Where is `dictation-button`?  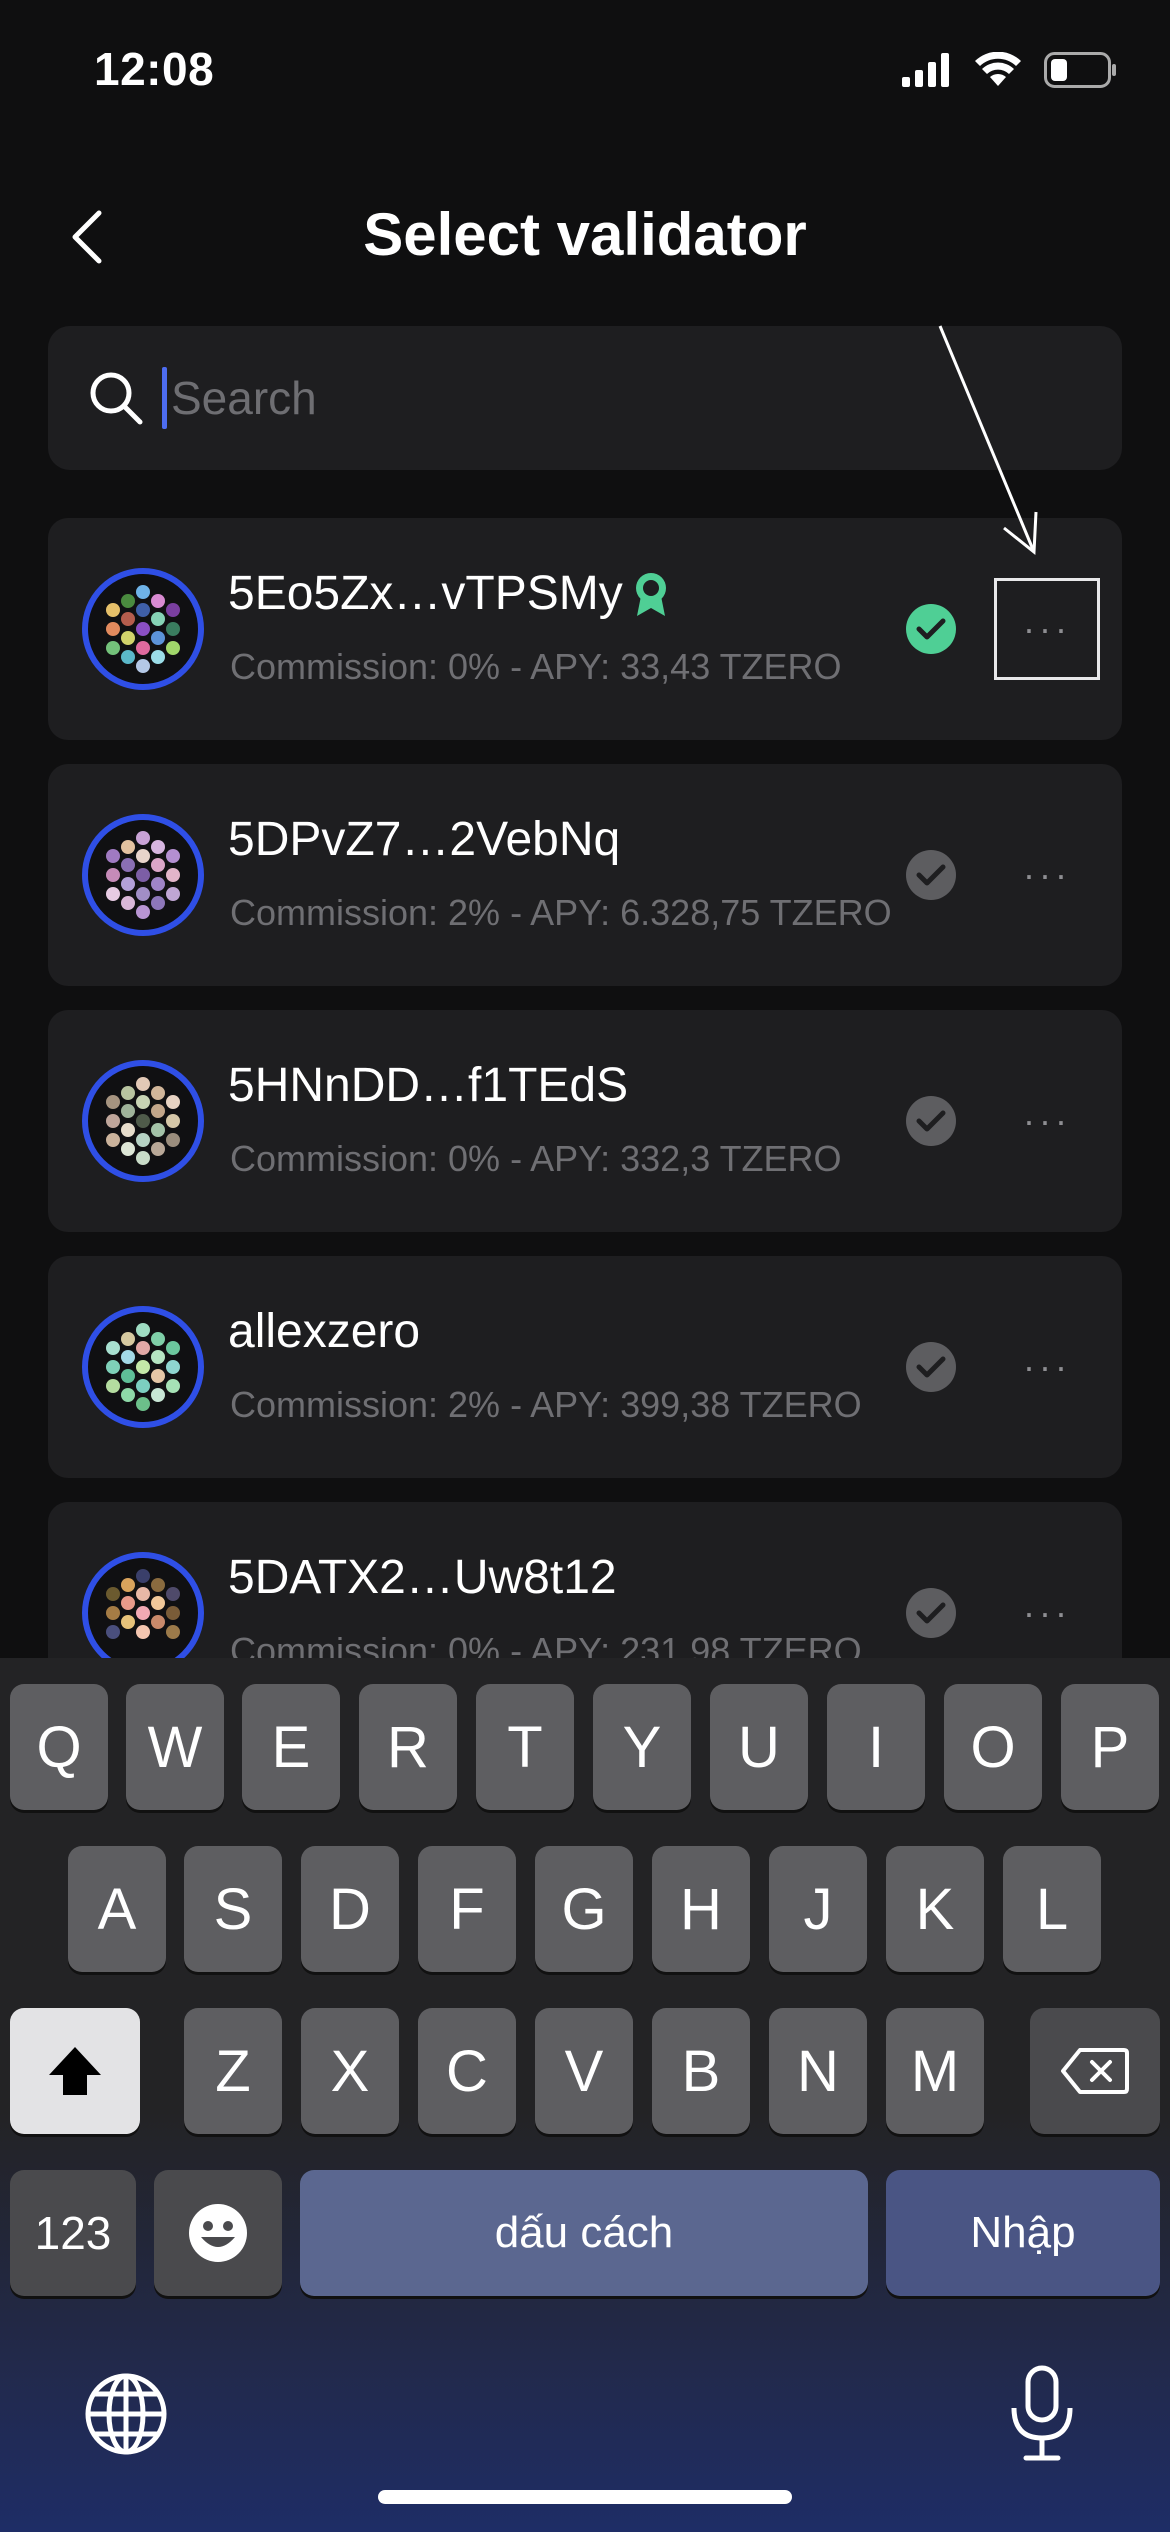
dictation-button is located at coordinates (1042, 2414).